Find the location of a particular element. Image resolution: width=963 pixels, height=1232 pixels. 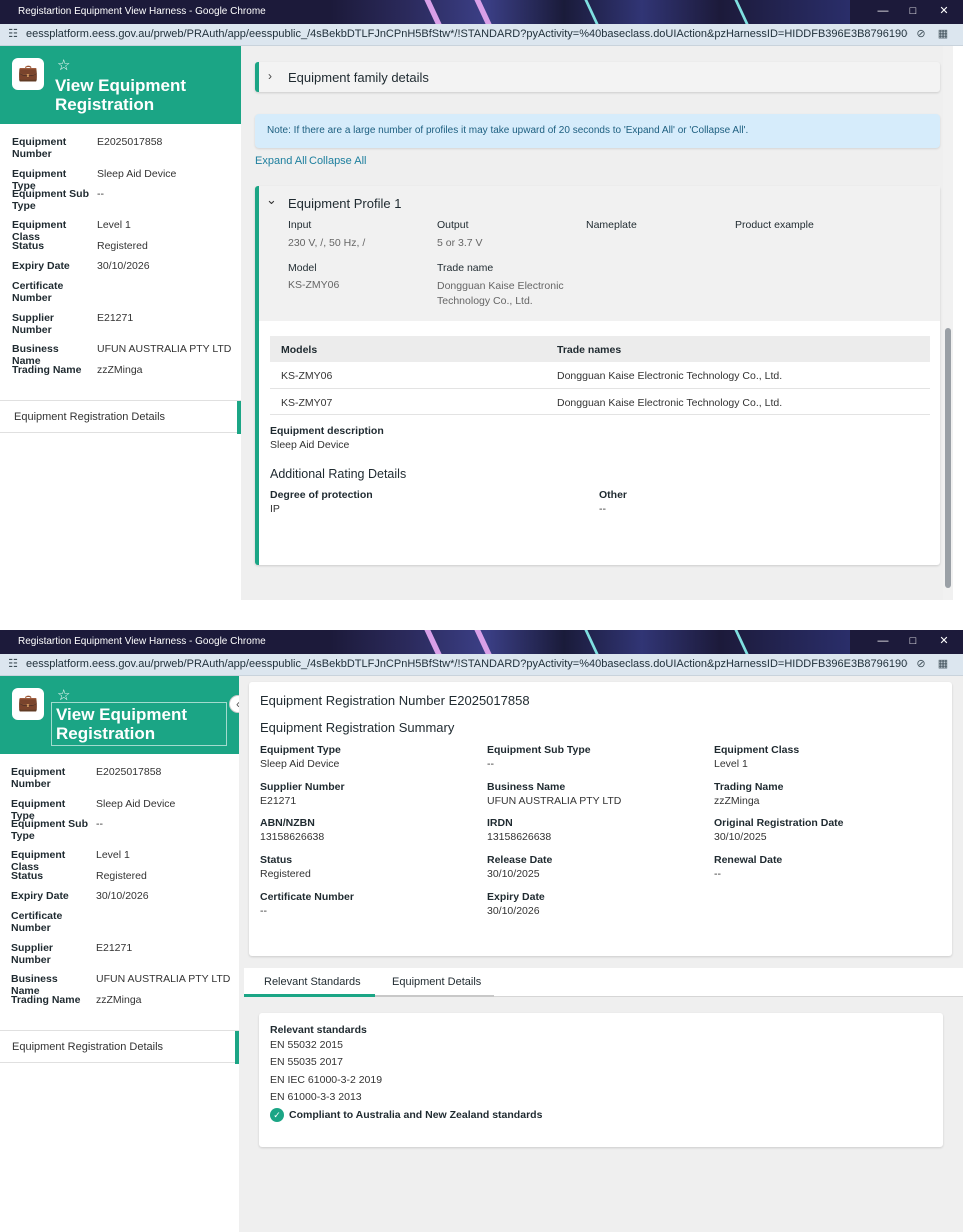

description-value: Sleep Aid Device is located at coordinates (310, 445).